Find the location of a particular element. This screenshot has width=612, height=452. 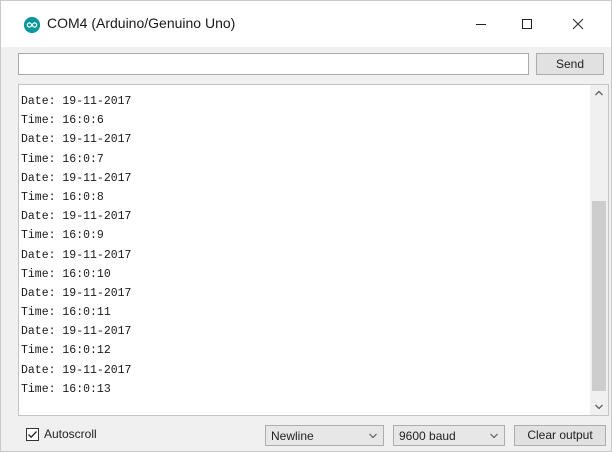

scroll-up-button is located at coordinates (599, 93).